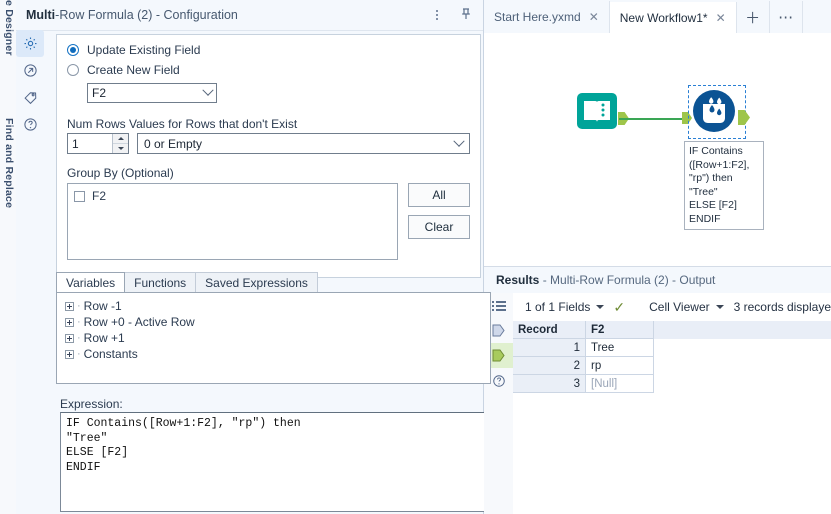 The image size is (831, 514). I want to click on create-new-field-radio, so click(73, 70).